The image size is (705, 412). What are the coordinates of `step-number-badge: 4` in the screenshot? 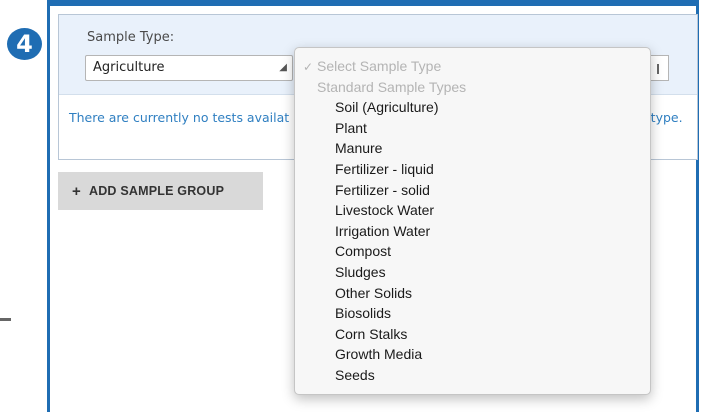 It's located at (24, 44).